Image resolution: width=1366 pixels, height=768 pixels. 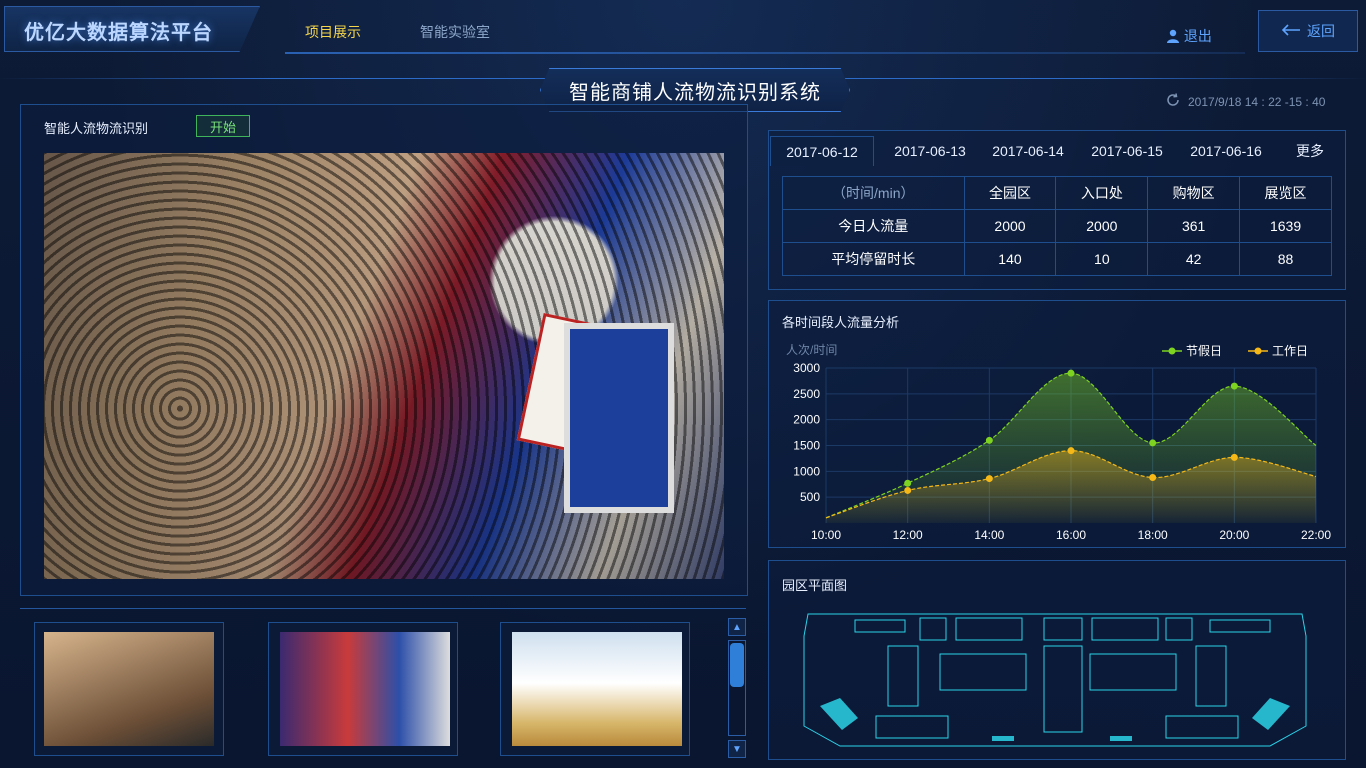 I want to click on scroll-down-icon: ▼, so click(x=737, y=749).